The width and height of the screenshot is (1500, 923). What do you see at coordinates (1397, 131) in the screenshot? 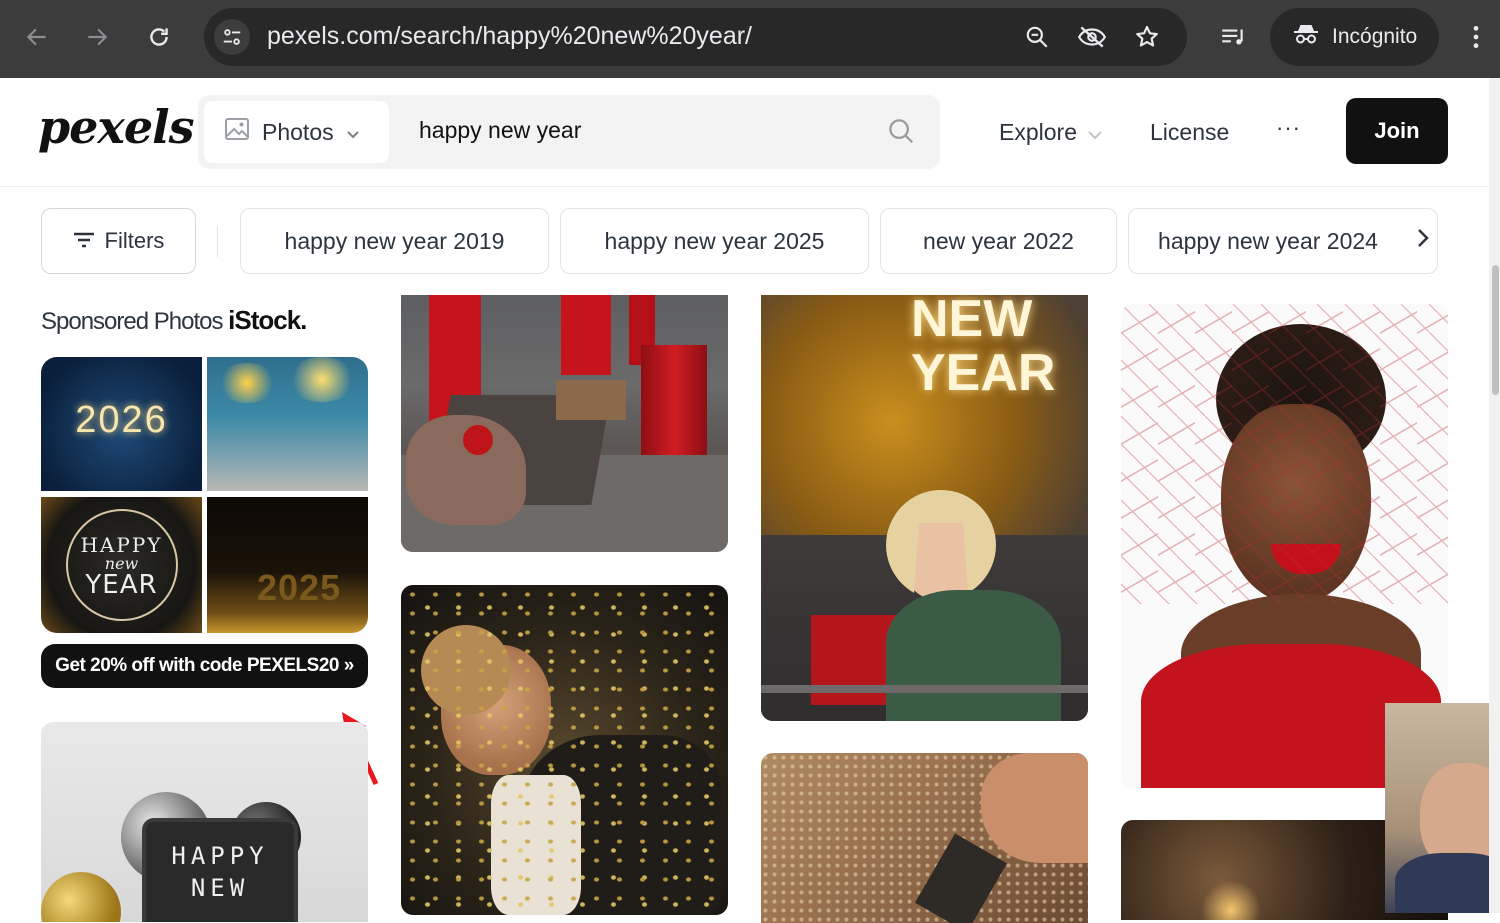
I see `join-button: Join` at bounding box center [1397, 131].